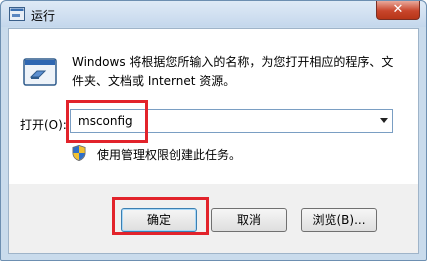  I want to click on close-button: ✕, so click(398, 10).